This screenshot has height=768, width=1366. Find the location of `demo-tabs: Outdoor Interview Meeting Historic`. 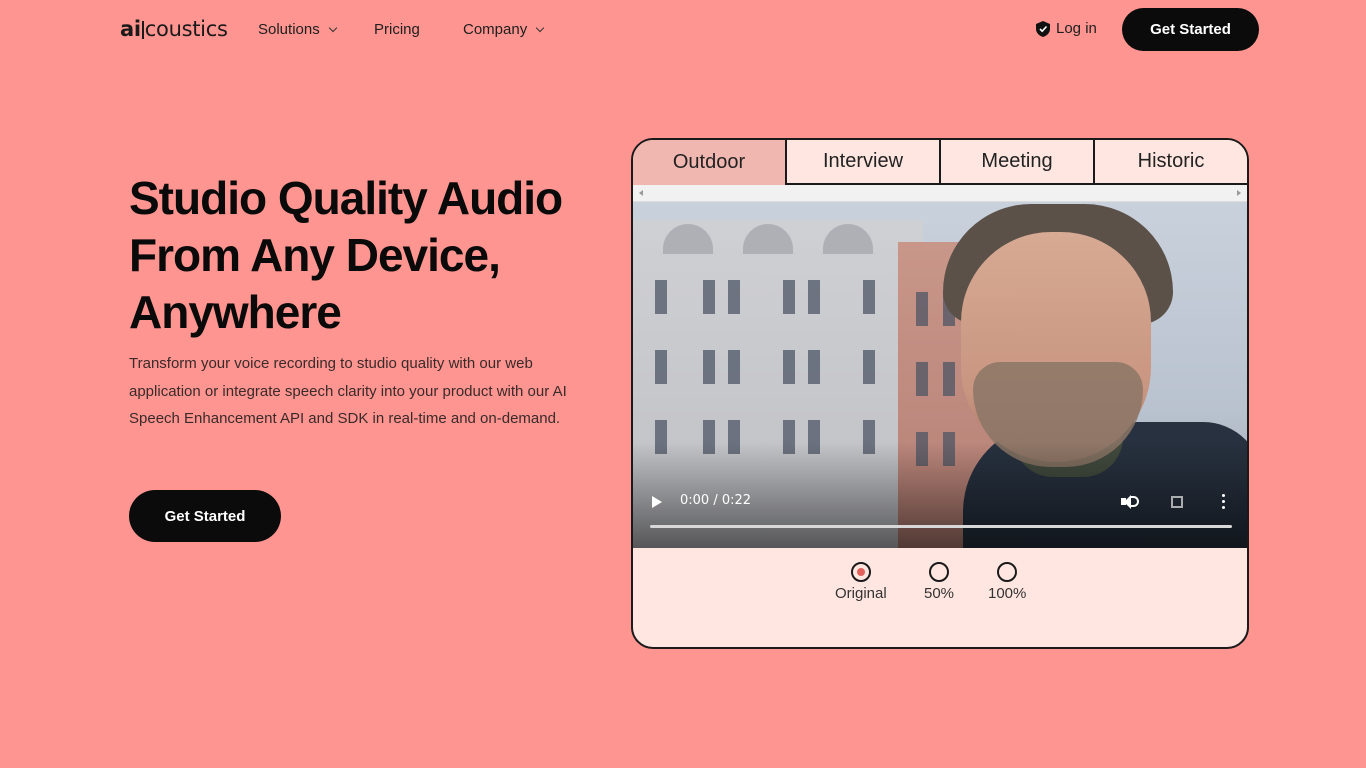

demo-tabs: Outdoor Interview Meeting Historic is located at coordinates (940, 162).